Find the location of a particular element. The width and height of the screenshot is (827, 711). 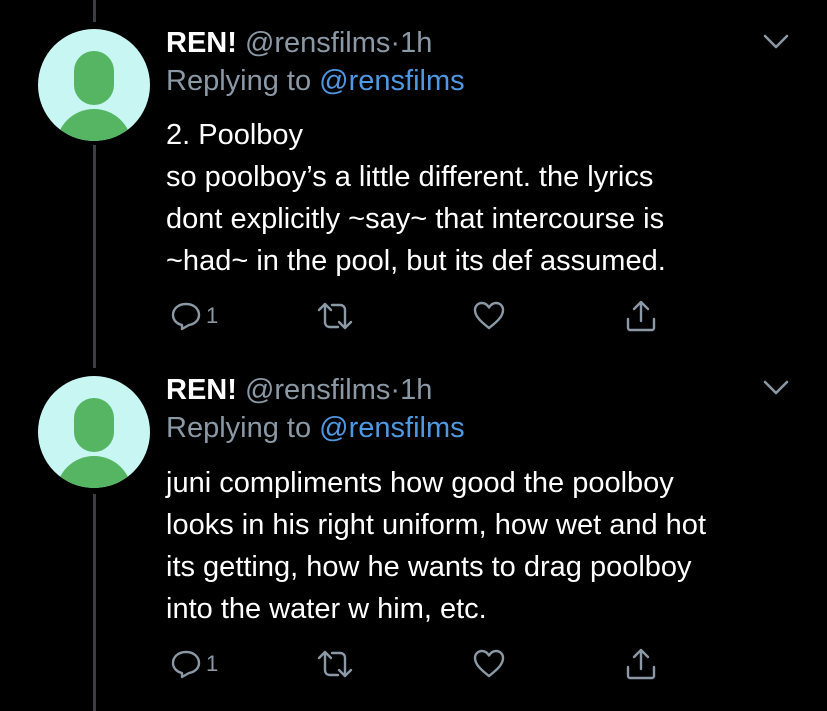

tweet-text-line: 2. Poolboy is located at coordinates (235, 135).